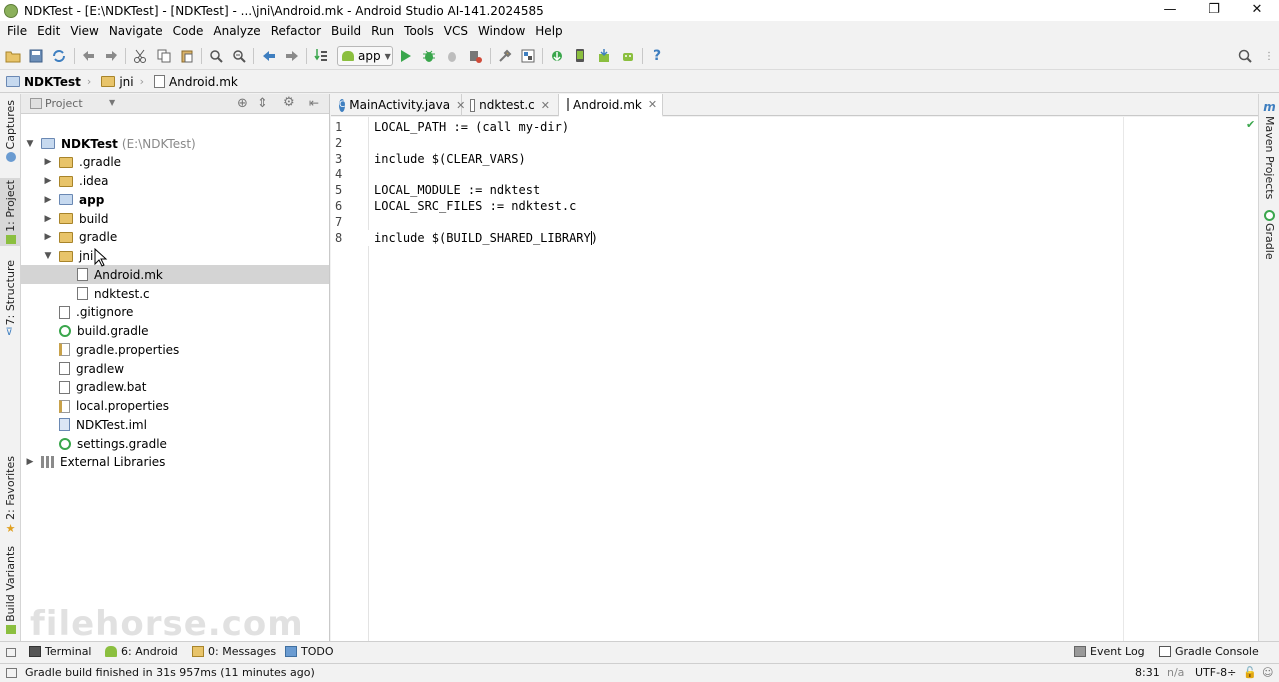 This screenshot has width=1279, height=682. I want to click on tool-tab-terminal: Terminal, so click(60, 651).